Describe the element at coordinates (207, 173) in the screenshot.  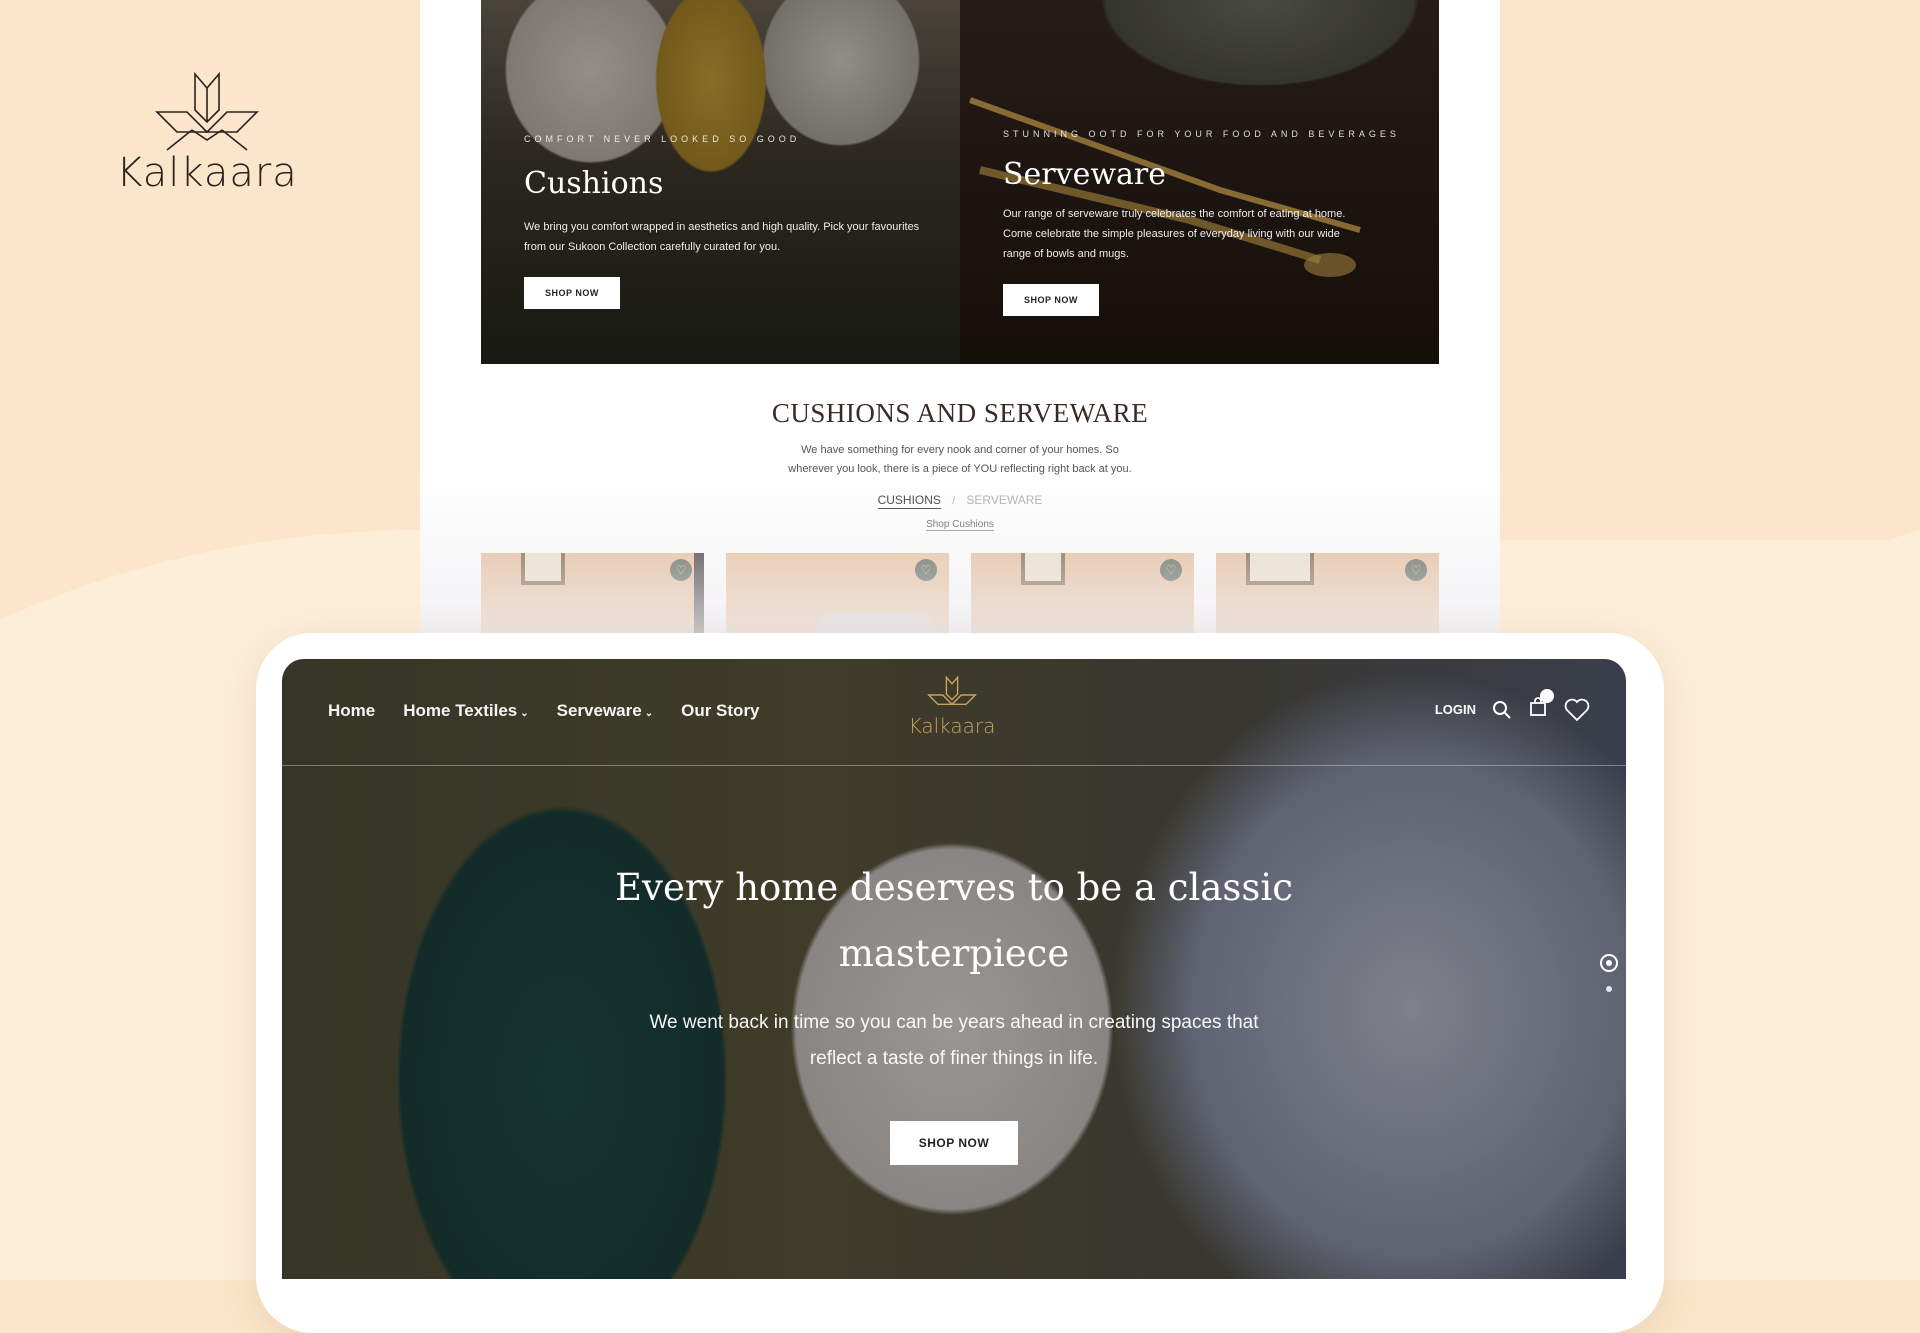
I see `brand-name: Kalkaara` at that location.